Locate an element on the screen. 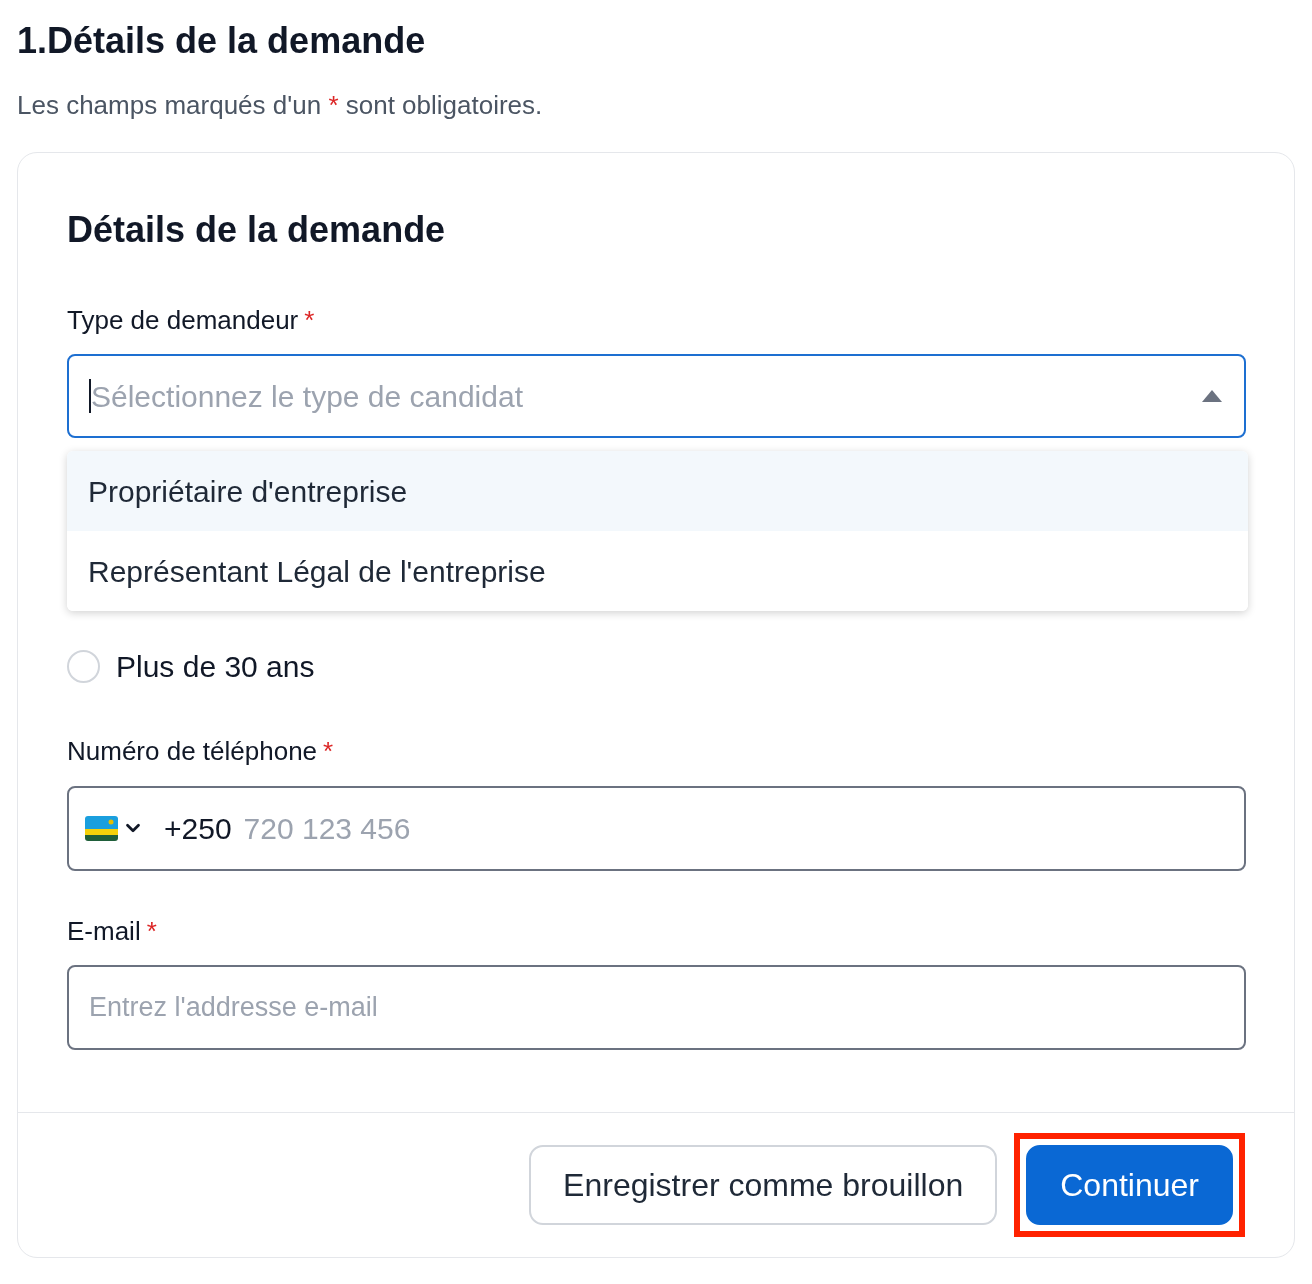 The width and height of the screenshot is (1312, 1284). text-cursor-icon is located at coordinates (90, 396).